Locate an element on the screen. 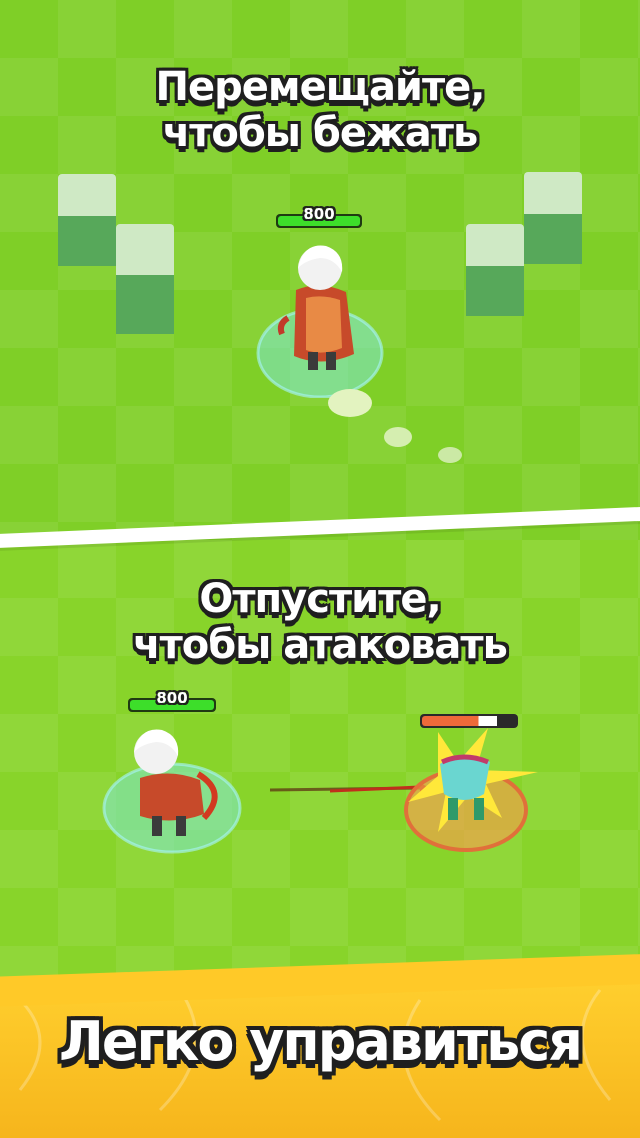 This screenshot has width=640, height=1138. attack-caption: Отпустите, чтобы атаковать is located at coordinates (320, 622).